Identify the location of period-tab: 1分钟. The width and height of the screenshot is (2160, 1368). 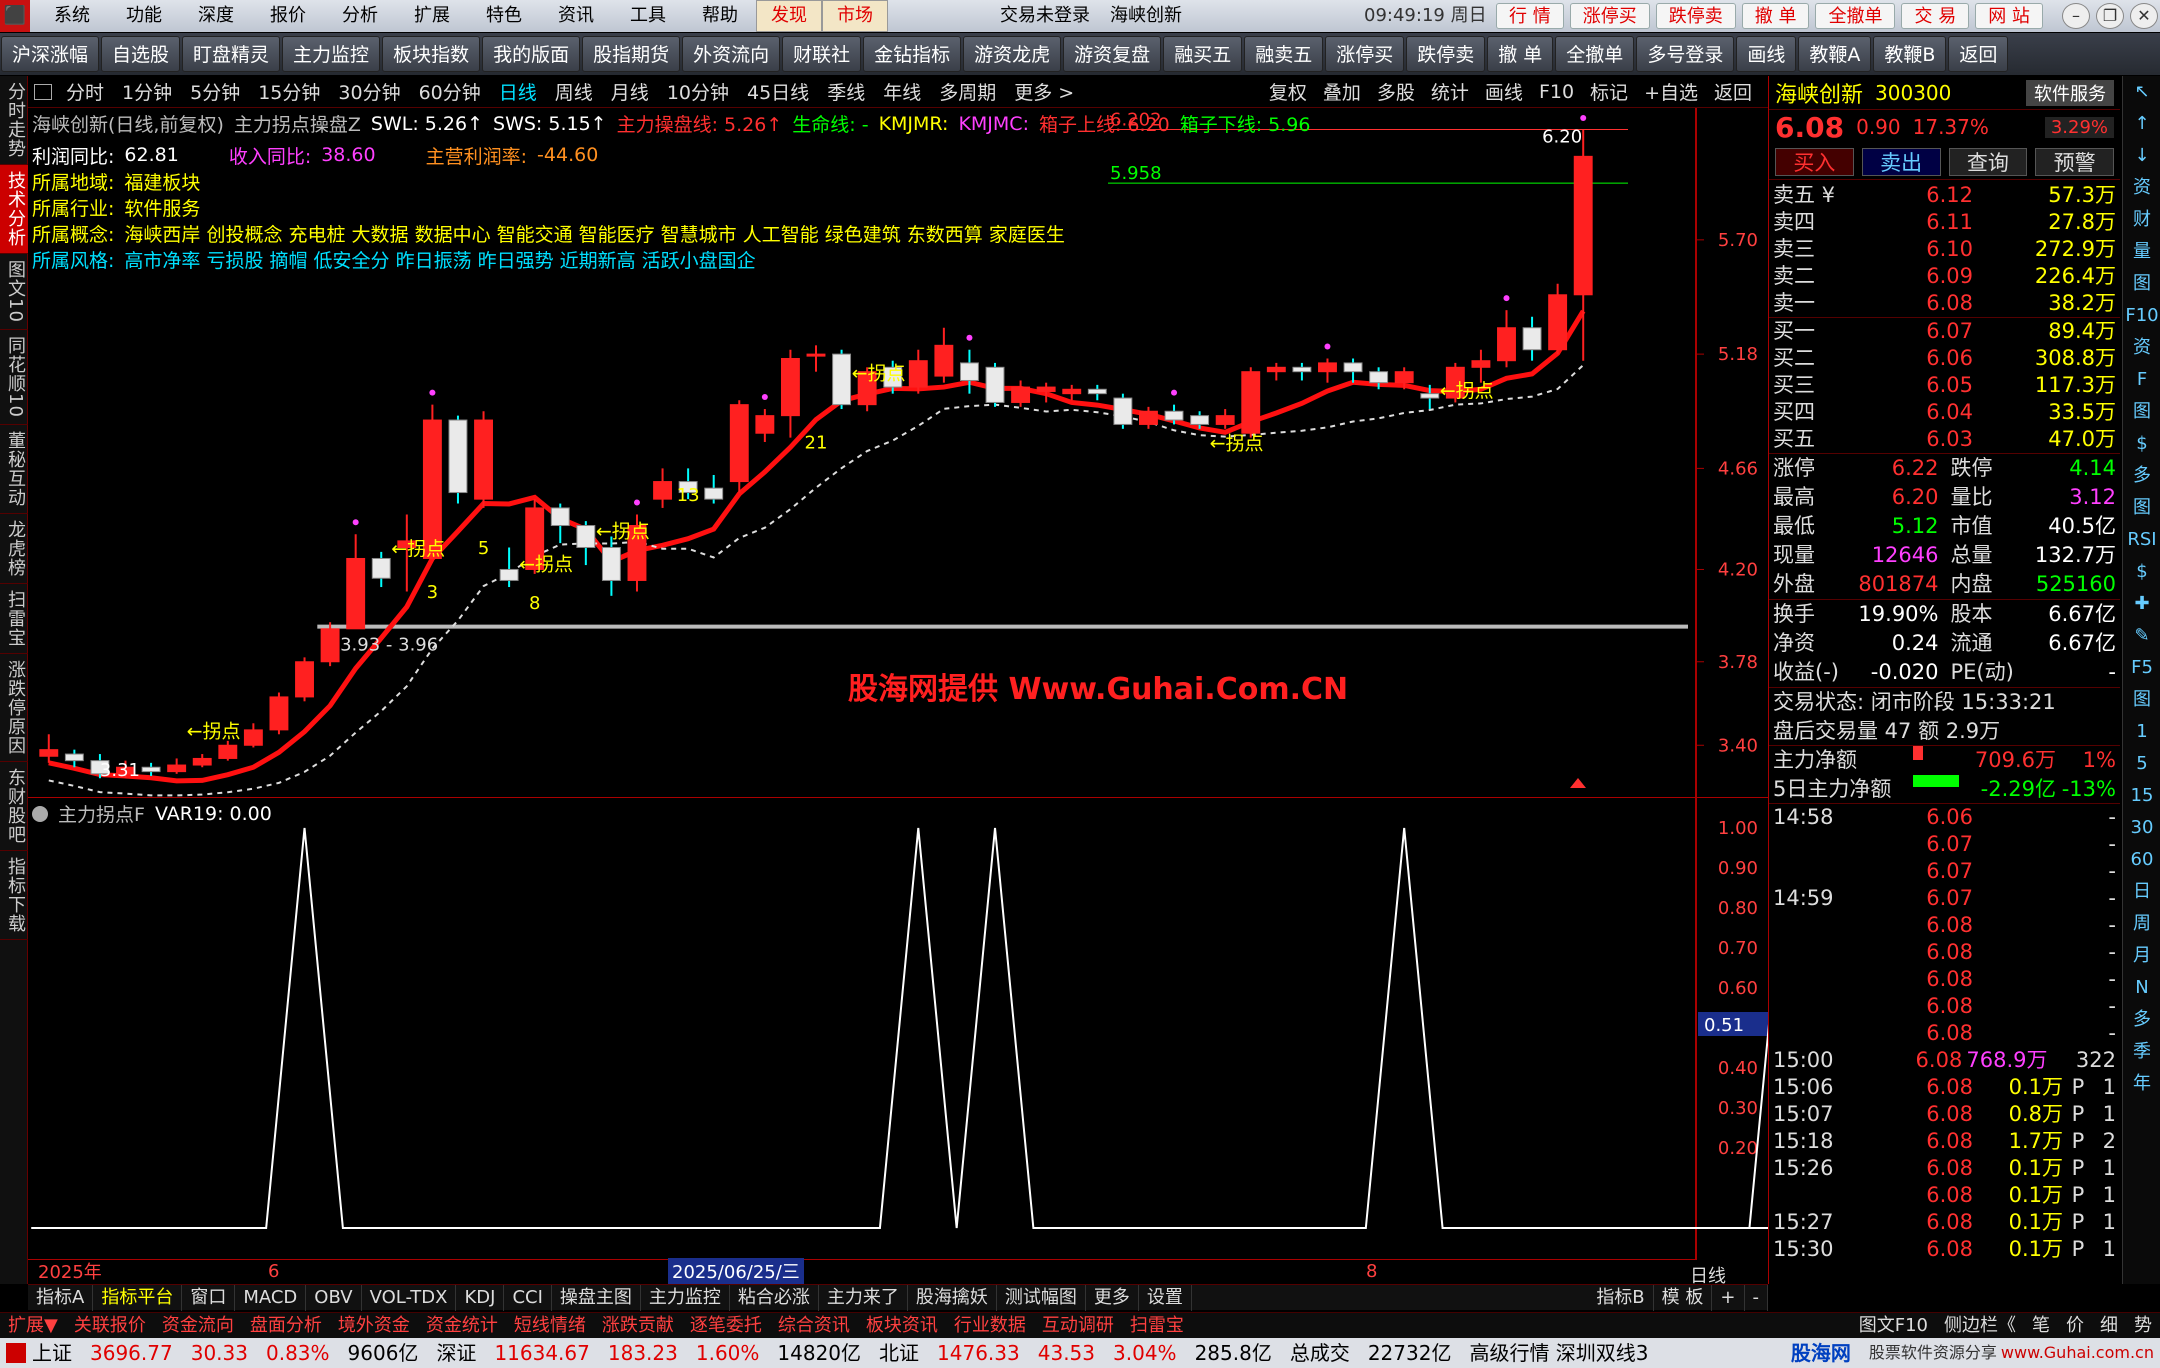
(147, 91).